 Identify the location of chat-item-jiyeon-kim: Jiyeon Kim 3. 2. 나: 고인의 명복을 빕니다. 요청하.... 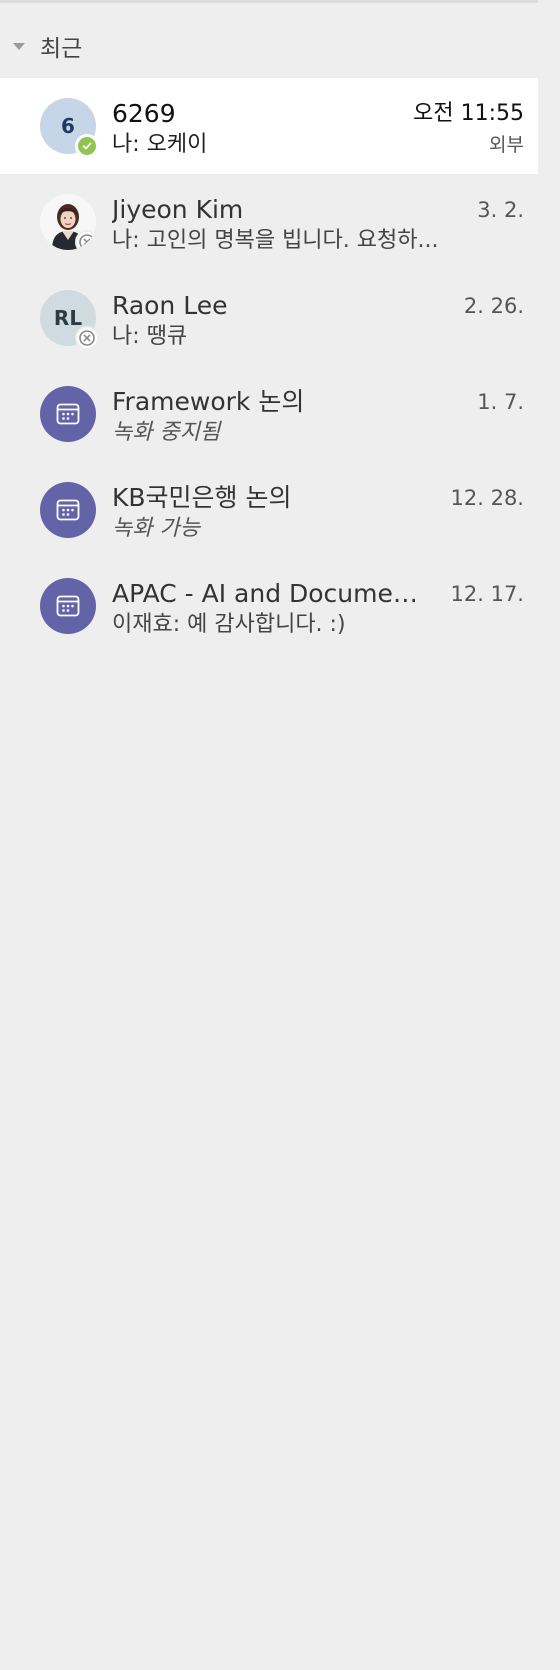
(280, 222).